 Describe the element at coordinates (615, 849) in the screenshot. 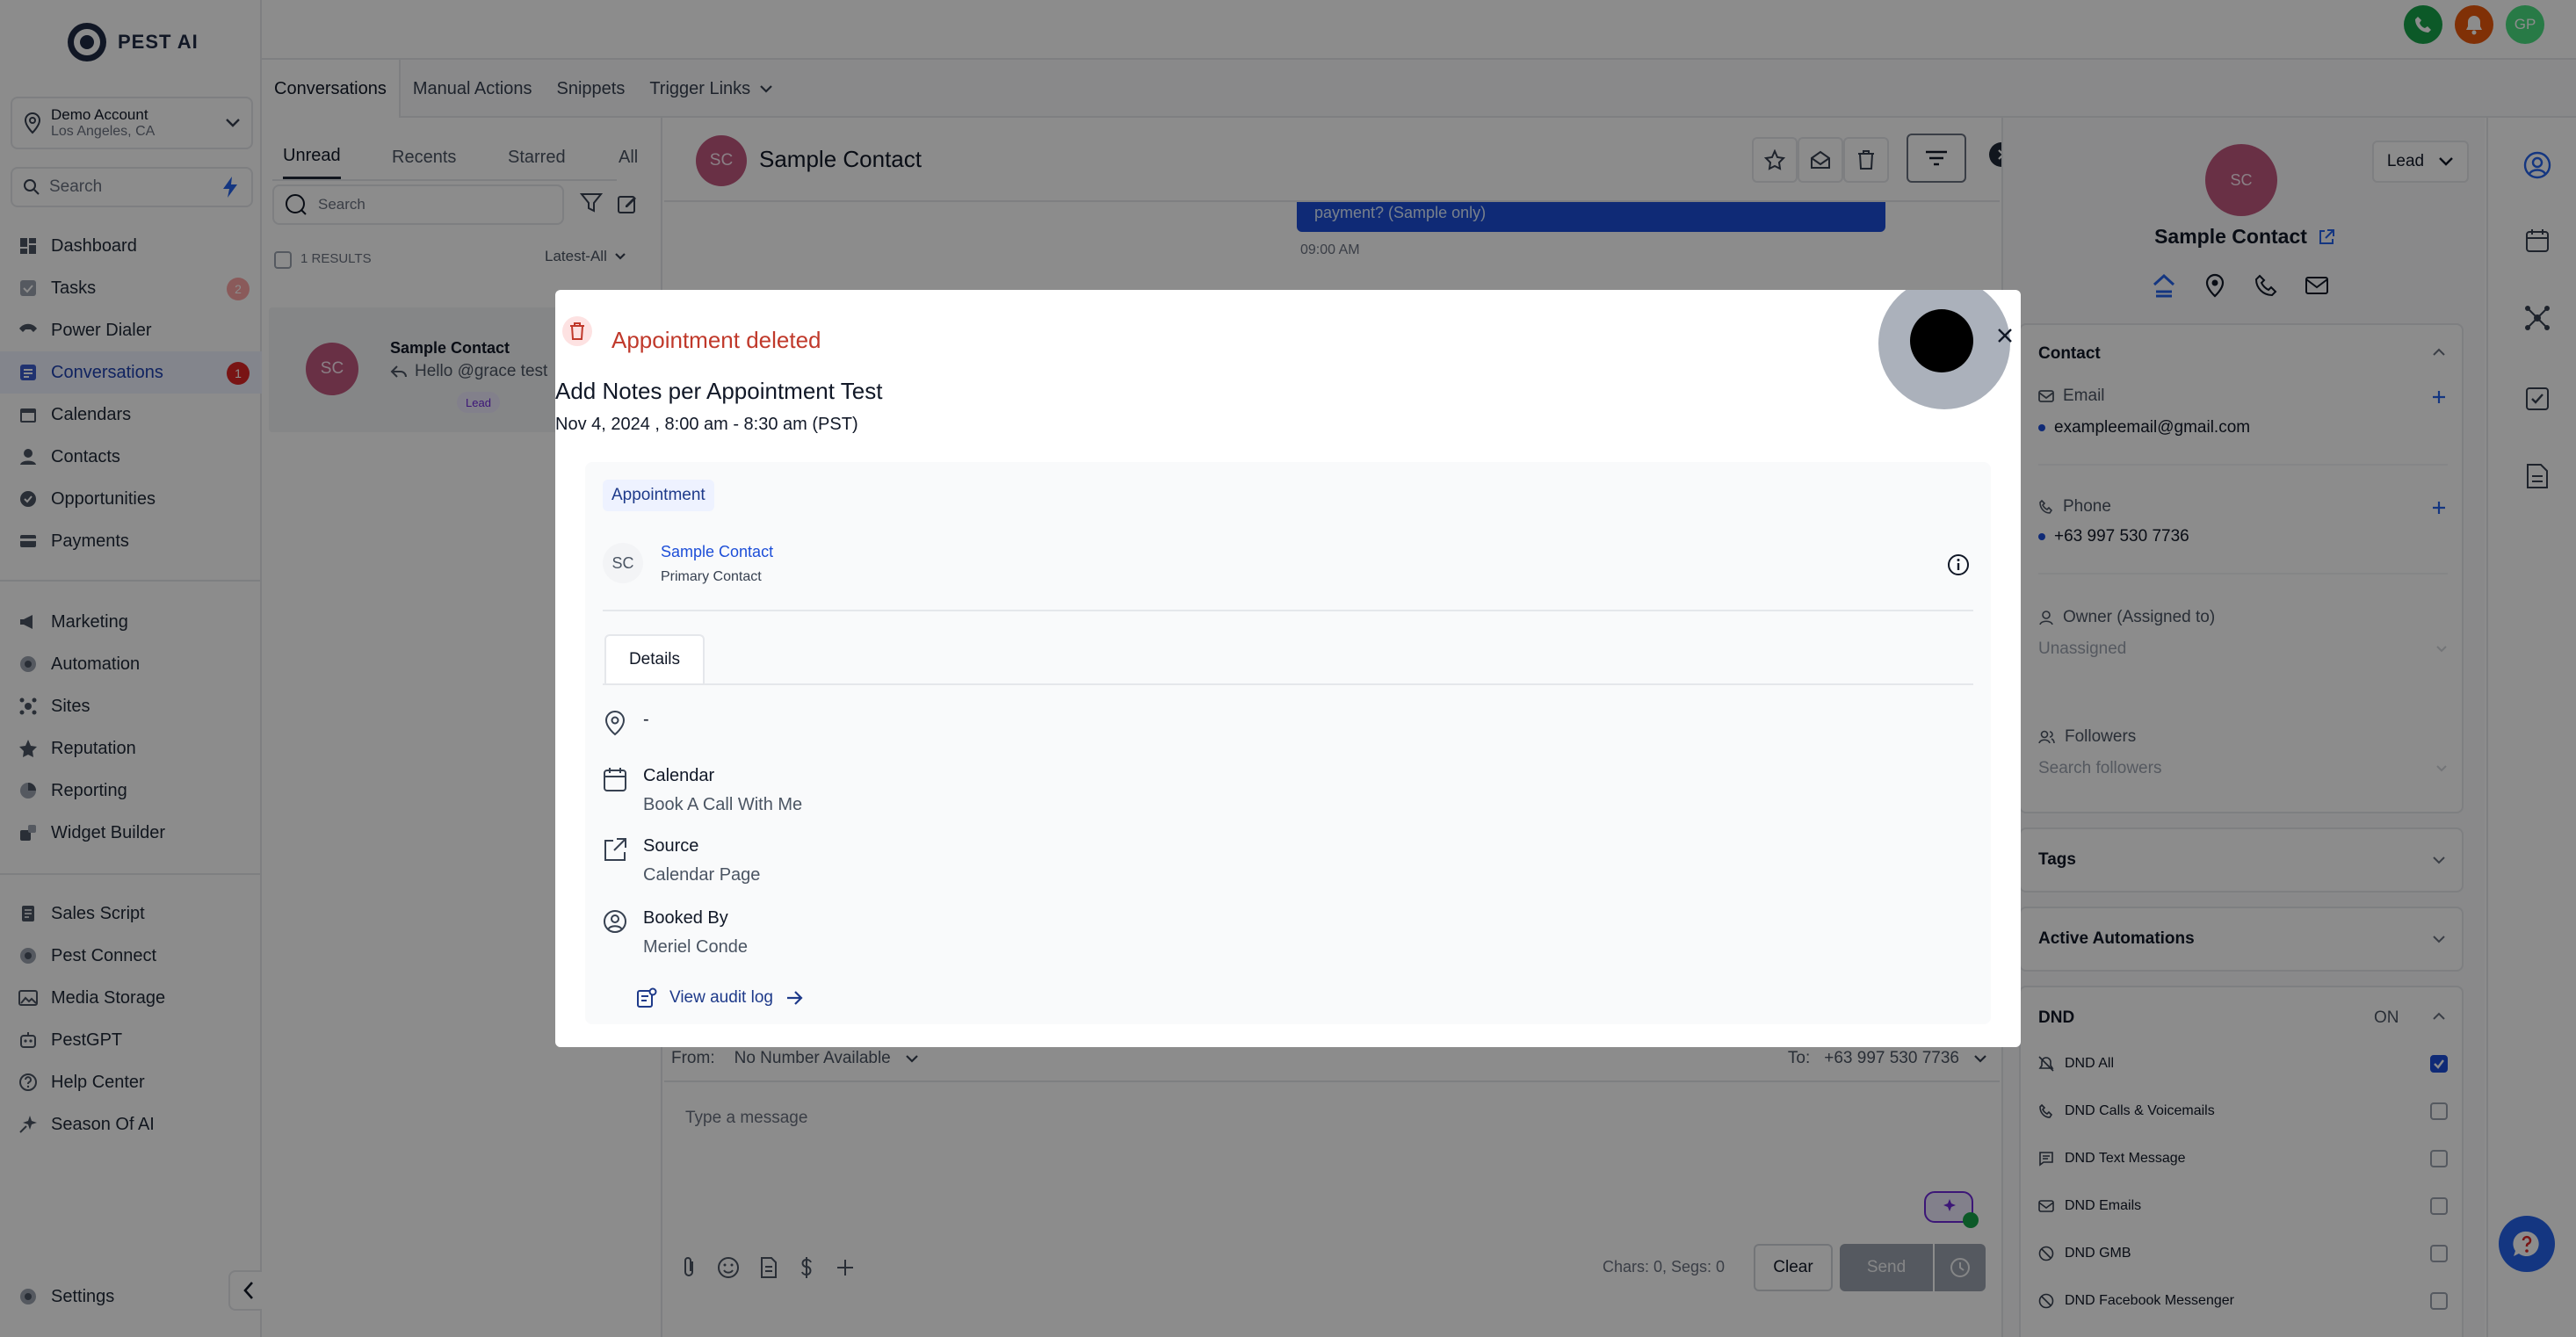

I see `external-link-icon` at that location.